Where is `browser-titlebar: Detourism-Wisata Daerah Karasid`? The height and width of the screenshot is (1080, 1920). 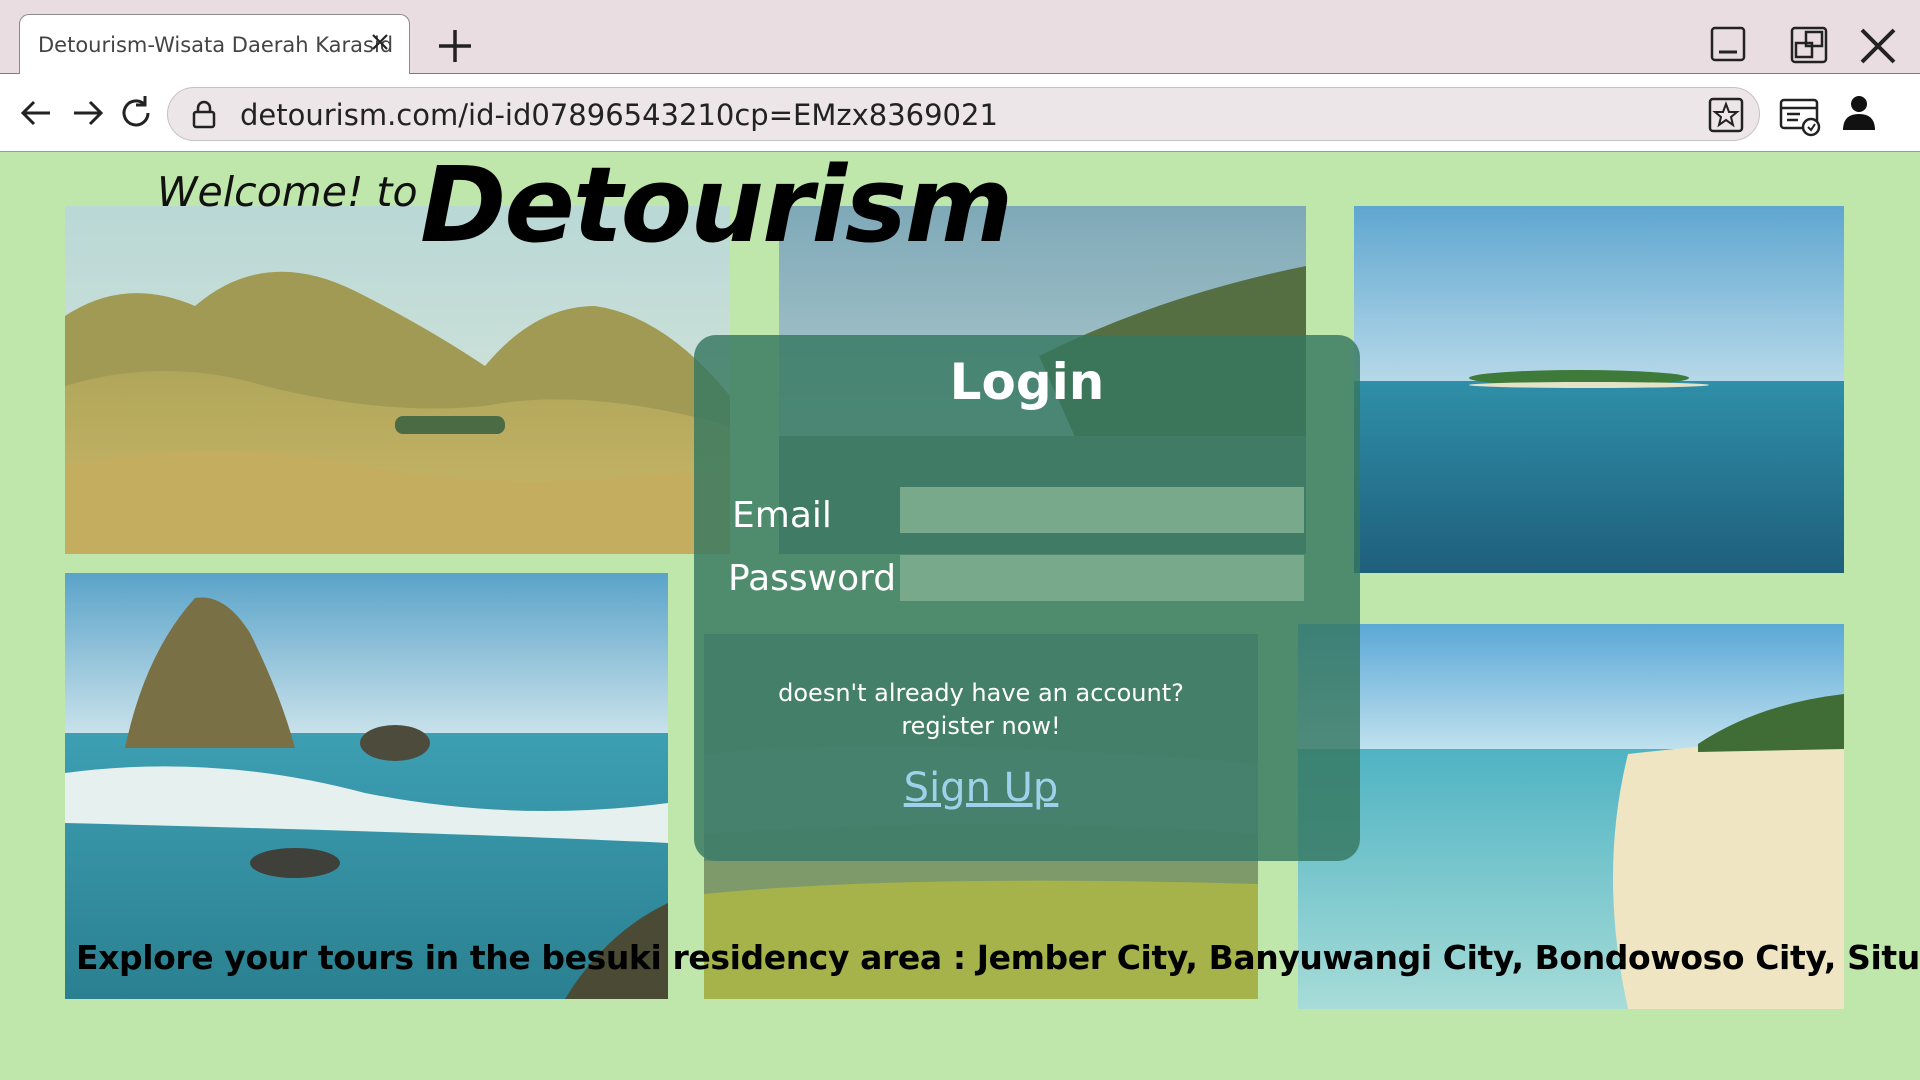
browser-titlebar: Detourism-Wisata Daerah Karasid is located at coordinates (960, 37).